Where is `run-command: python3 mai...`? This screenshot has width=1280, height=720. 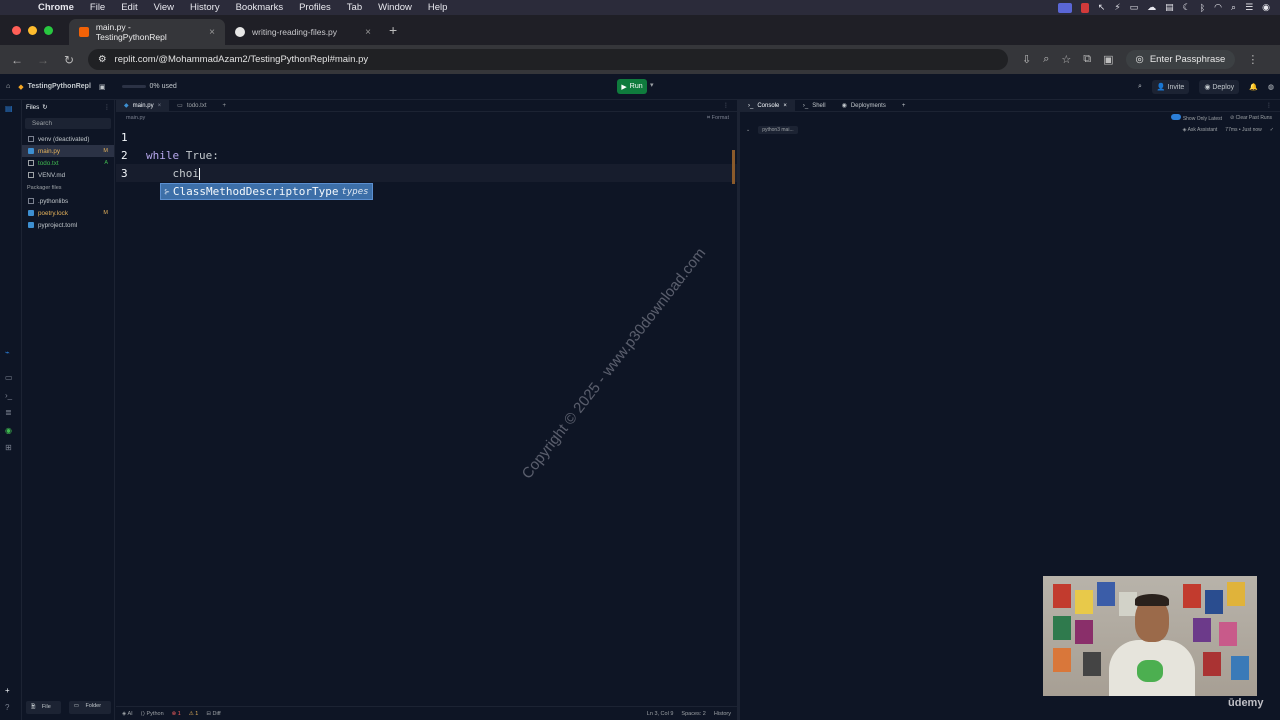
run-command: python3 mai... is located at coordinates (778, 130).